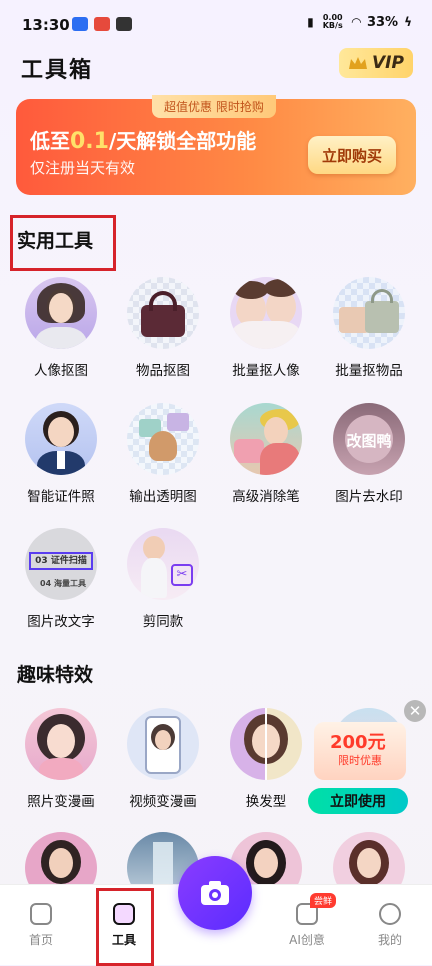  Describe the element at coordinates (415, 711) in the screenshot. I see `close-icon: ✕` at that location.